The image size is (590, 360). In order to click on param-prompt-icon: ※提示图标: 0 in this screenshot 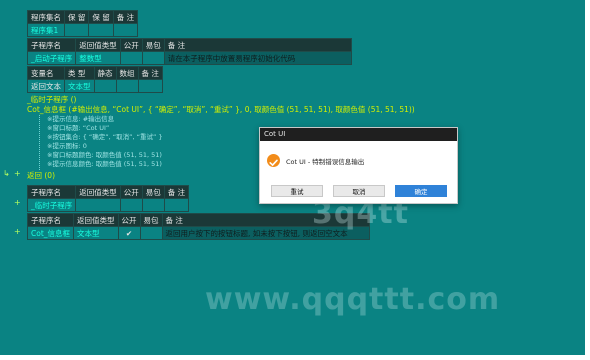, I will do `click(67, 146)`.